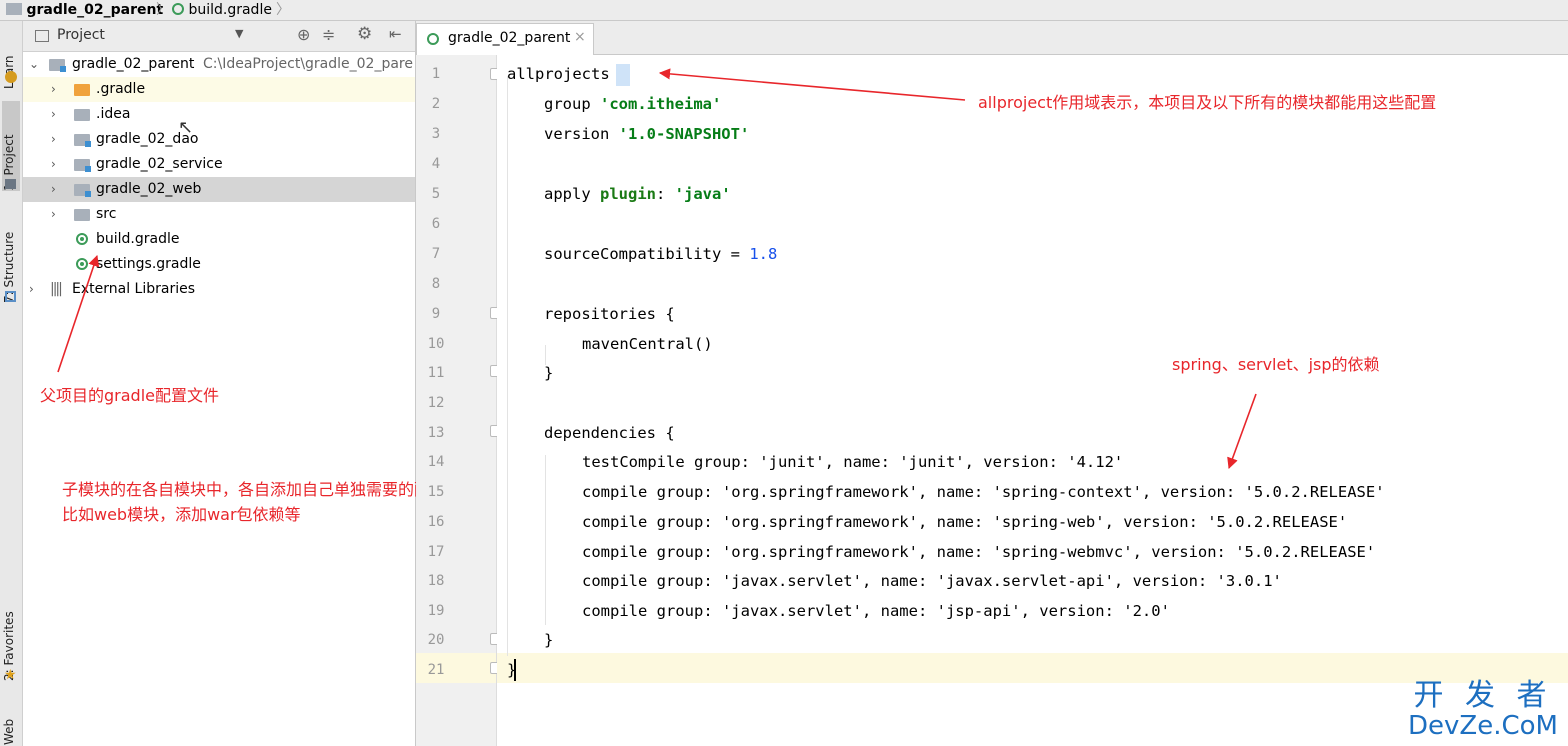 The height and width of the screenshot is (746, 1568). What do you see at coordinates (78, 313) in the screenshot?
I see `arrow-to-build-gradle` at bounding box center [78, 313].